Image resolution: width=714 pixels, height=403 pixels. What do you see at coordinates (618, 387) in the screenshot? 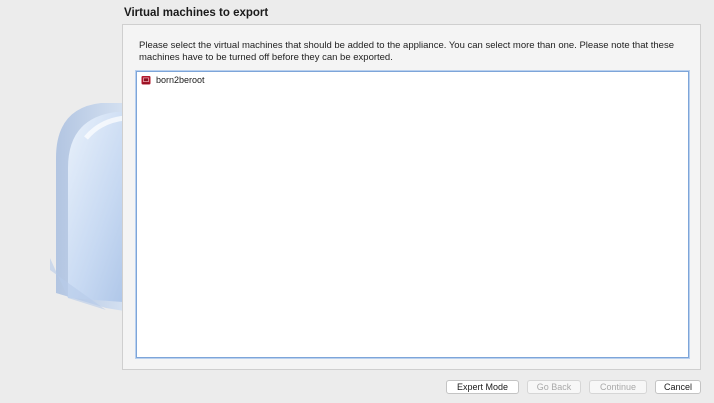
I see `continue-button: Continue` at bounding box center [618, 387].